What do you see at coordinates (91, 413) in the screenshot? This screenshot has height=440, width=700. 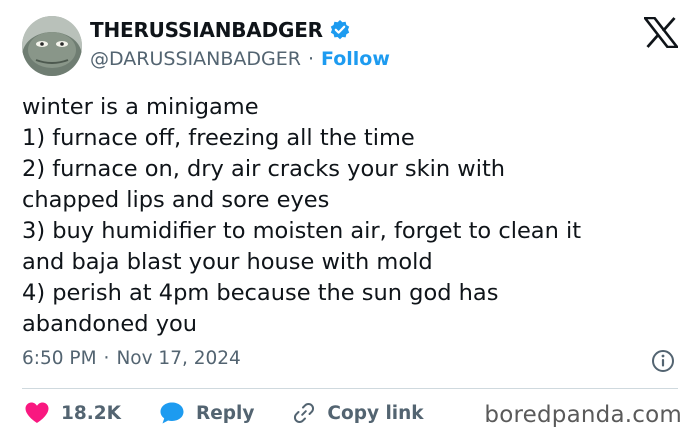 I see `like-count: 18.2K` at bounding box center [91, 413].